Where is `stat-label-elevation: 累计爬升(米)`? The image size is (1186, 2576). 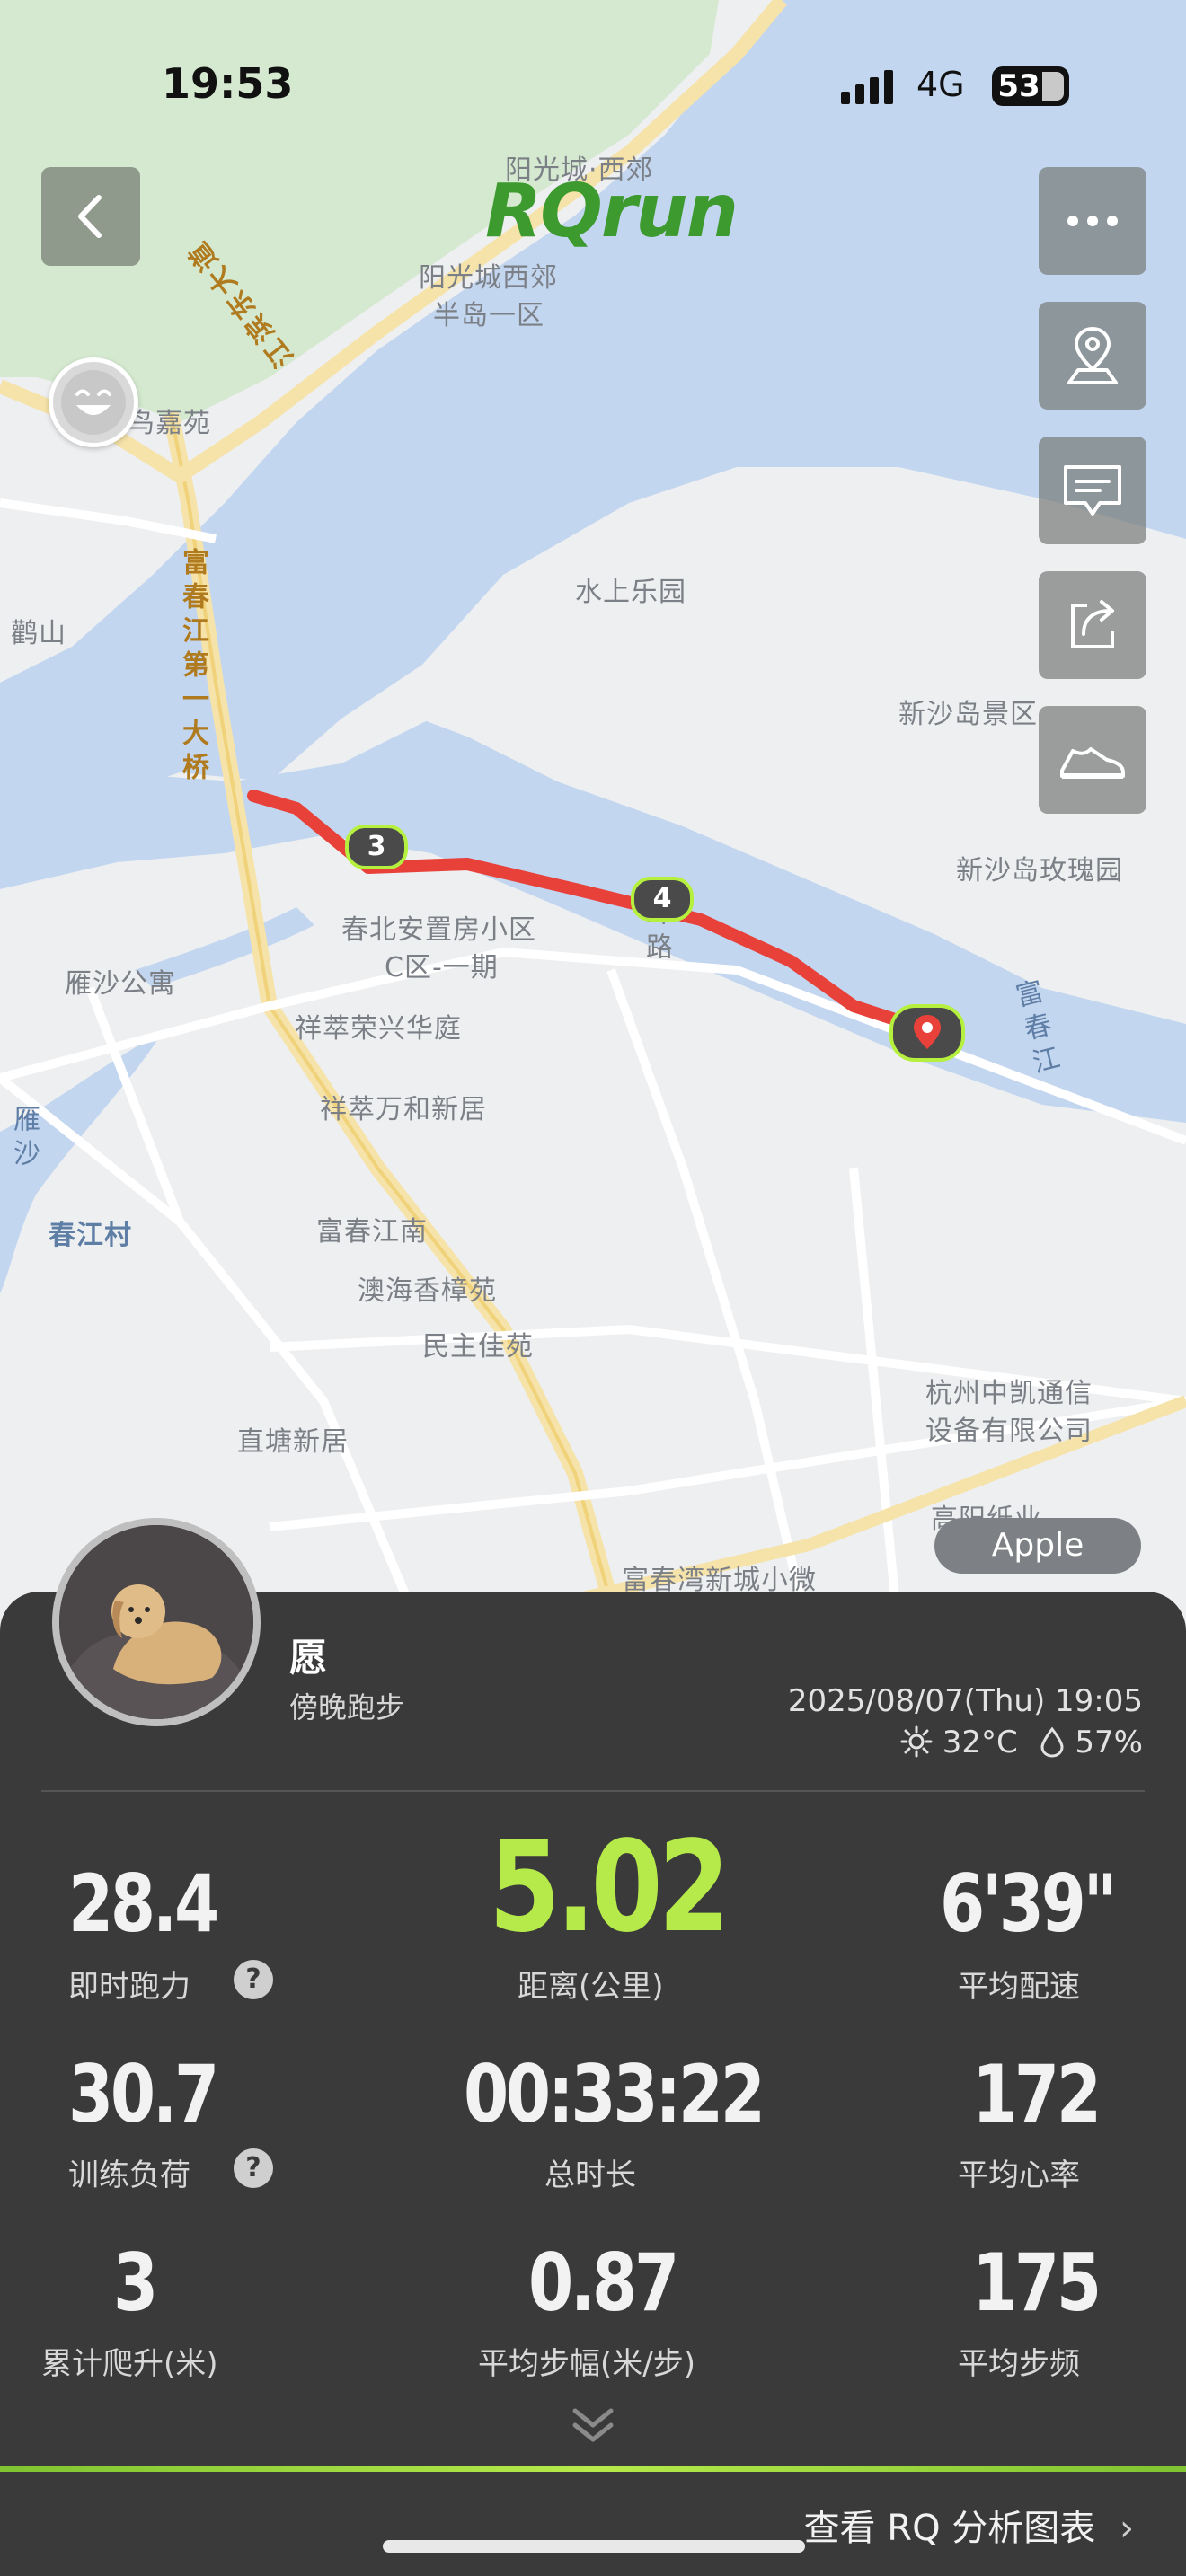 stat-label-elevation: 累计爬升(米) is located at coordinates (129, 2364).